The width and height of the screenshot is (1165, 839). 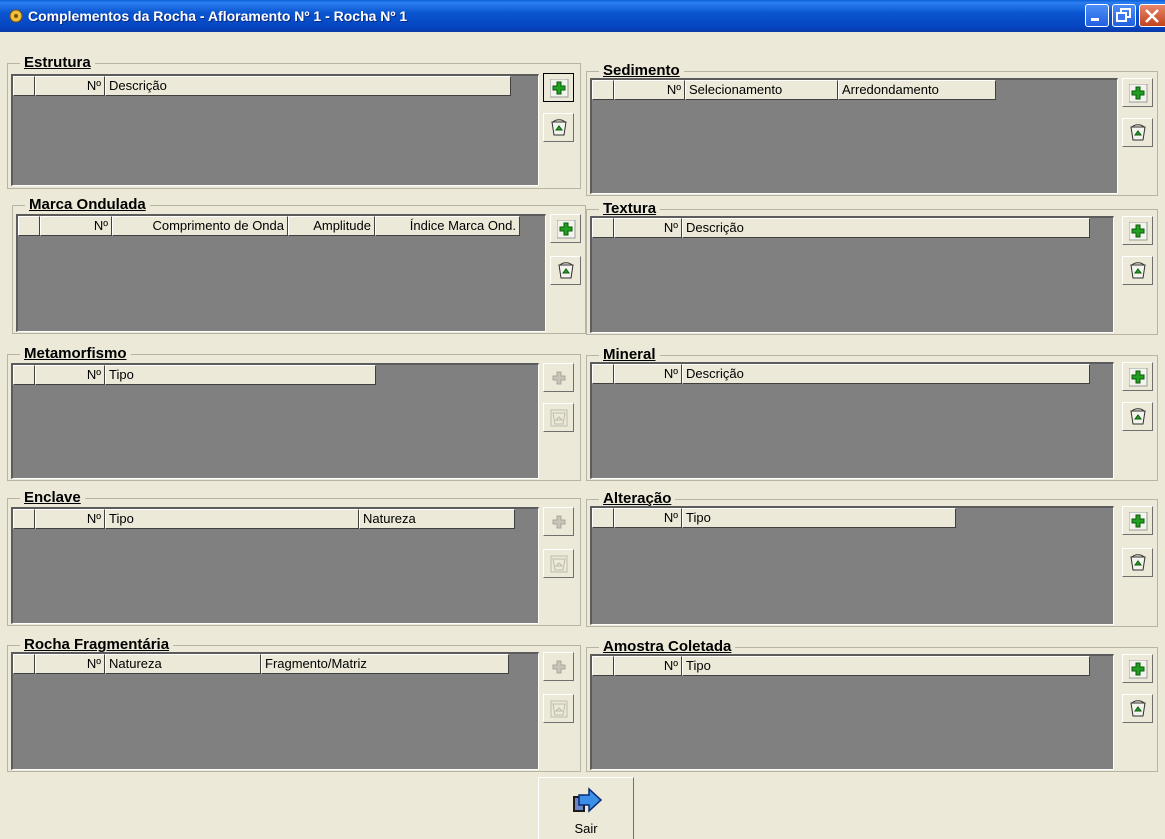 I want to click on metamorfismo-grid: Nº Tipo, so click(x=275, y=421).